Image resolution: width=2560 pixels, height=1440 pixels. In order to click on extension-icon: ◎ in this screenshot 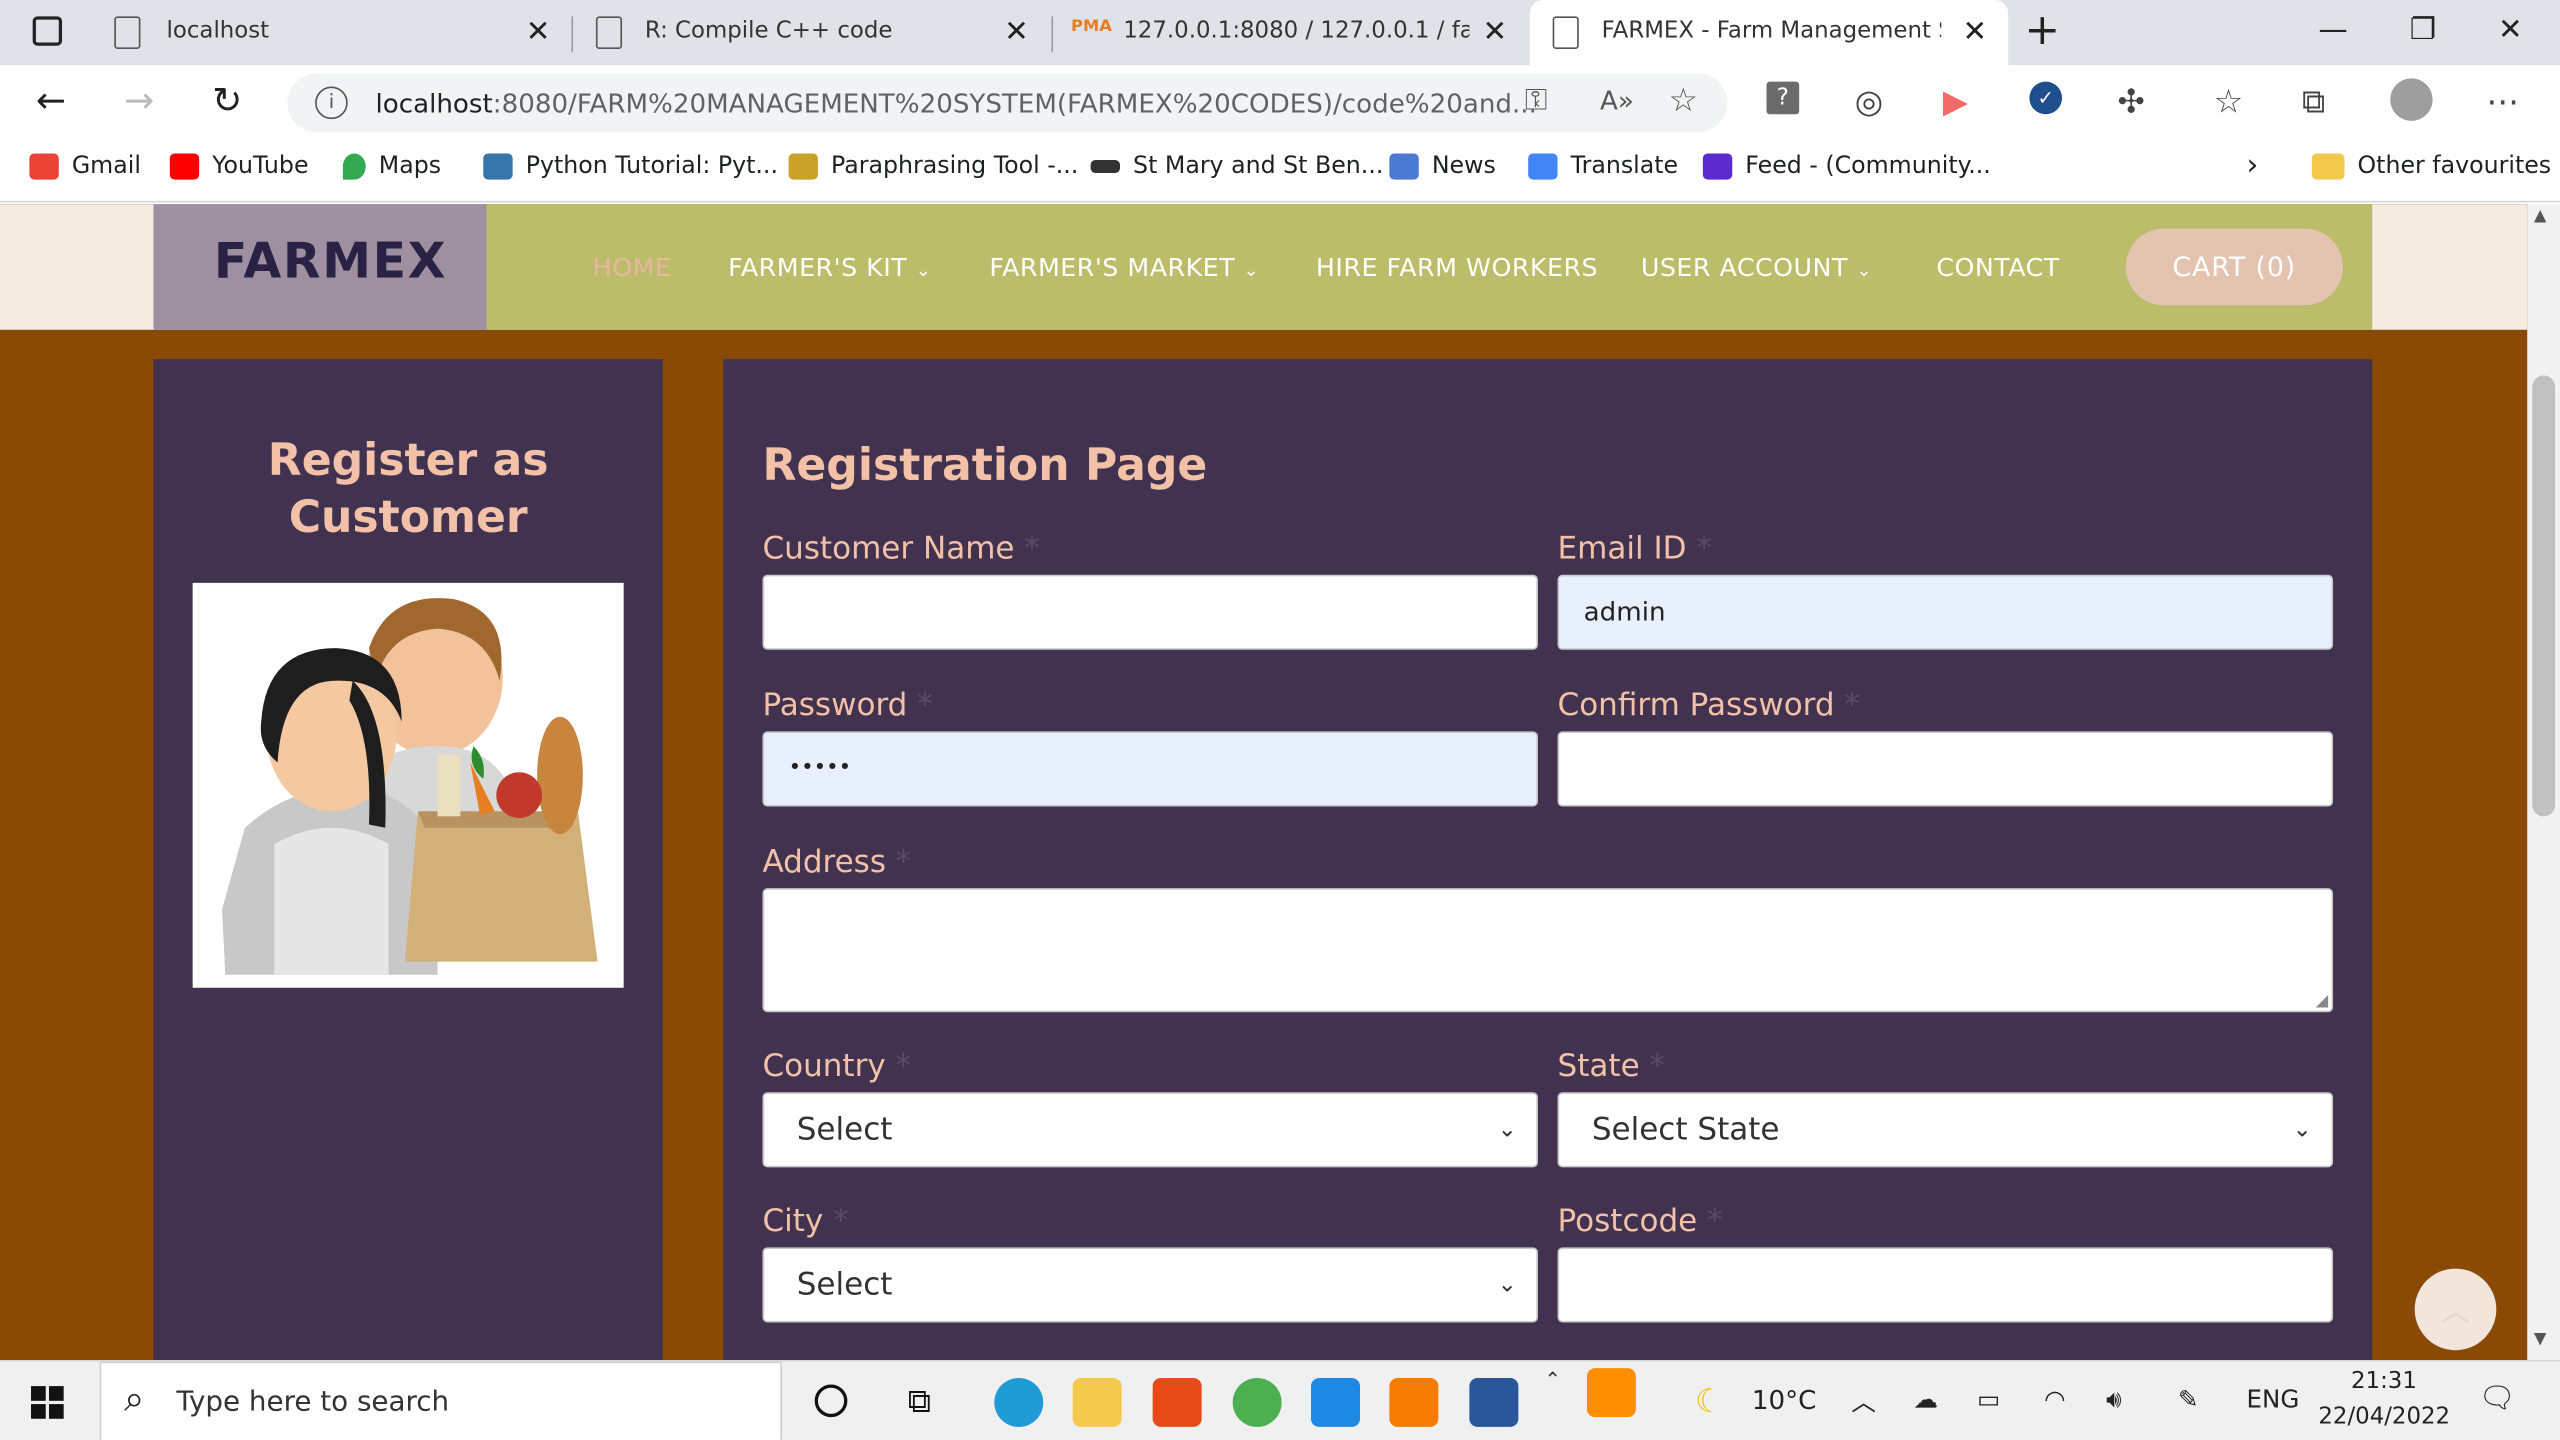, I will do `click(1869, 101)`.